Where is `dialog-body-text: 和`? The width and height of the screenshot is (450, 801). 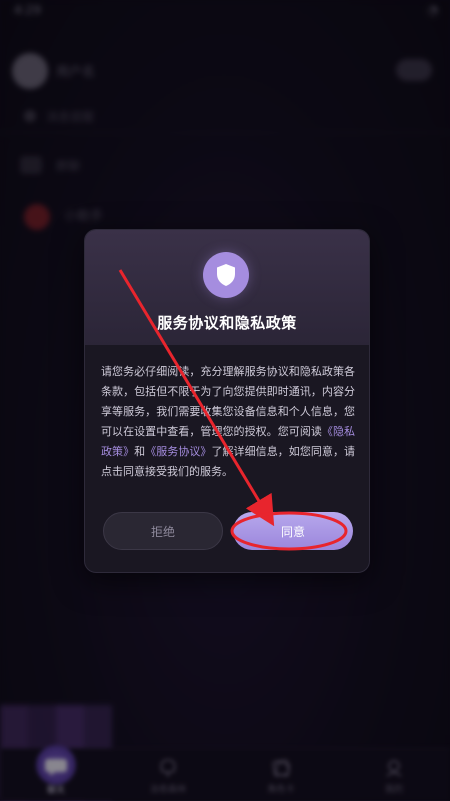
dialog-body-text: 和 is located at coordinates (140, 451).